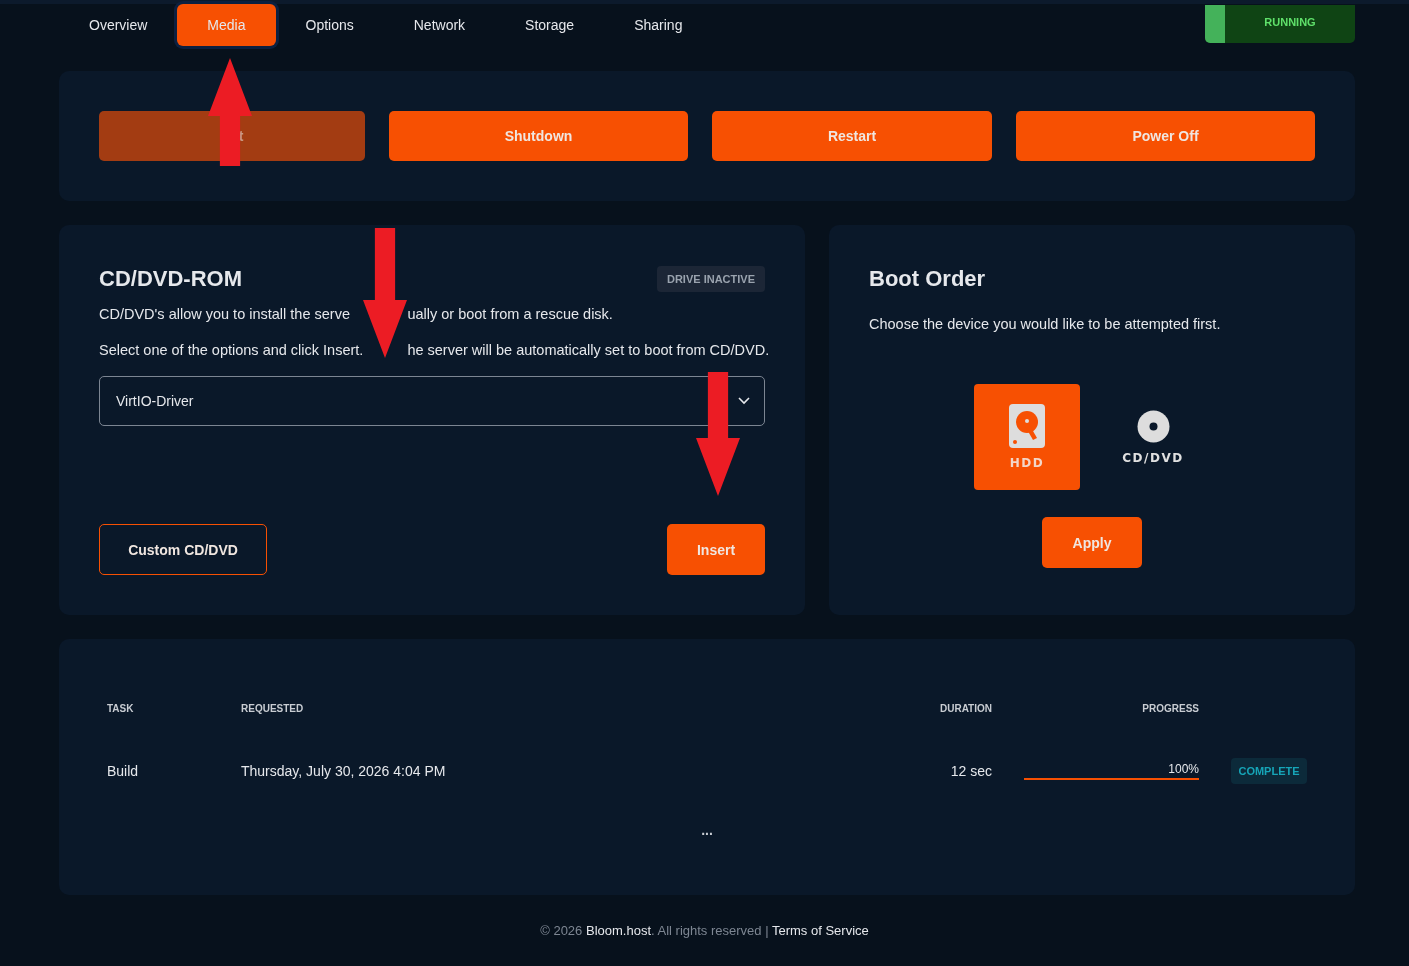 Image resolution: width=1409 pixels, height=966 pixels. Describe the element at coordinates (183, 549) in the screenshot. I see `custom-cd-button: Custom CD/DVD` at that location.